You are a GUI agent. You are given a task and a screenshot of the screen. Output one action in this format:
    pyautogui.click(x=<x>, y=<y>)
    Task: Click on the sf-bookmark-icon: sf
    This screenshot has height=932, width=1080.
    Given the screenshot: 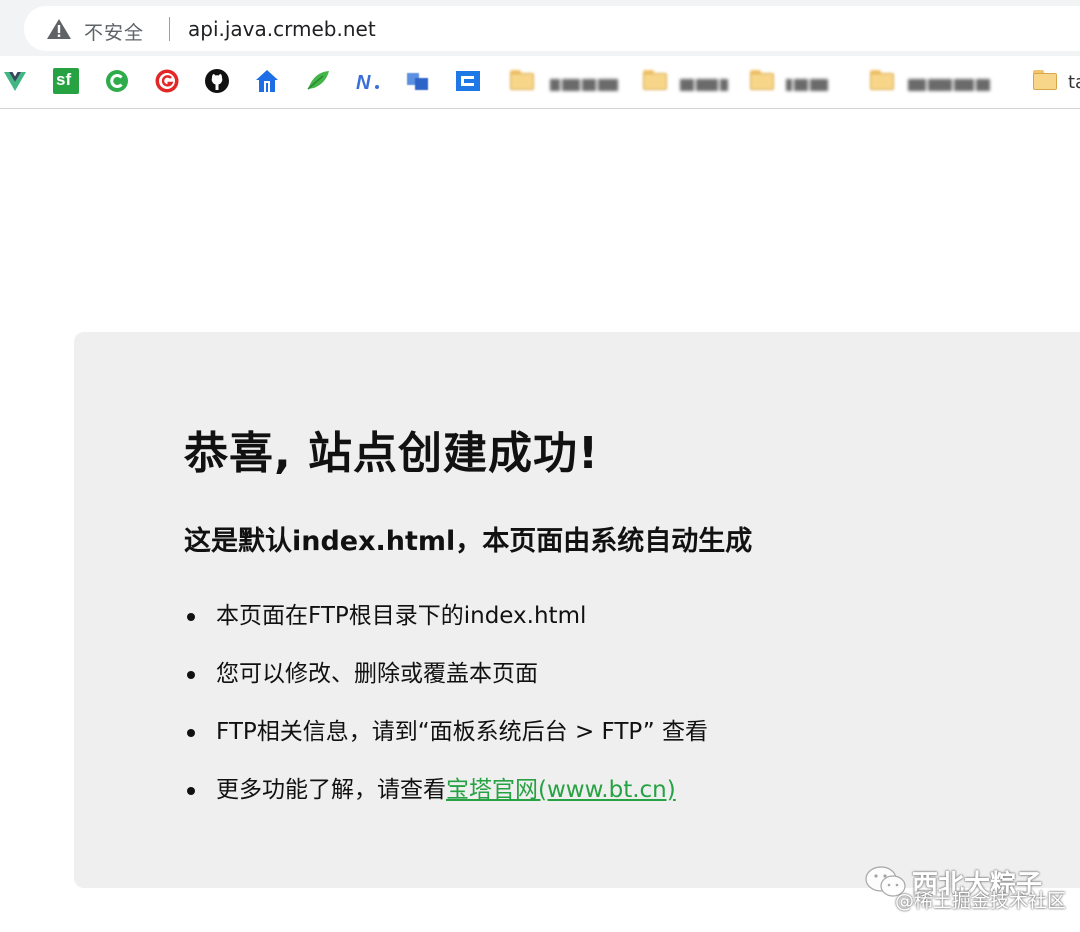 What is the action you would take?
    pyautogui.click(x=66, y=81)
    